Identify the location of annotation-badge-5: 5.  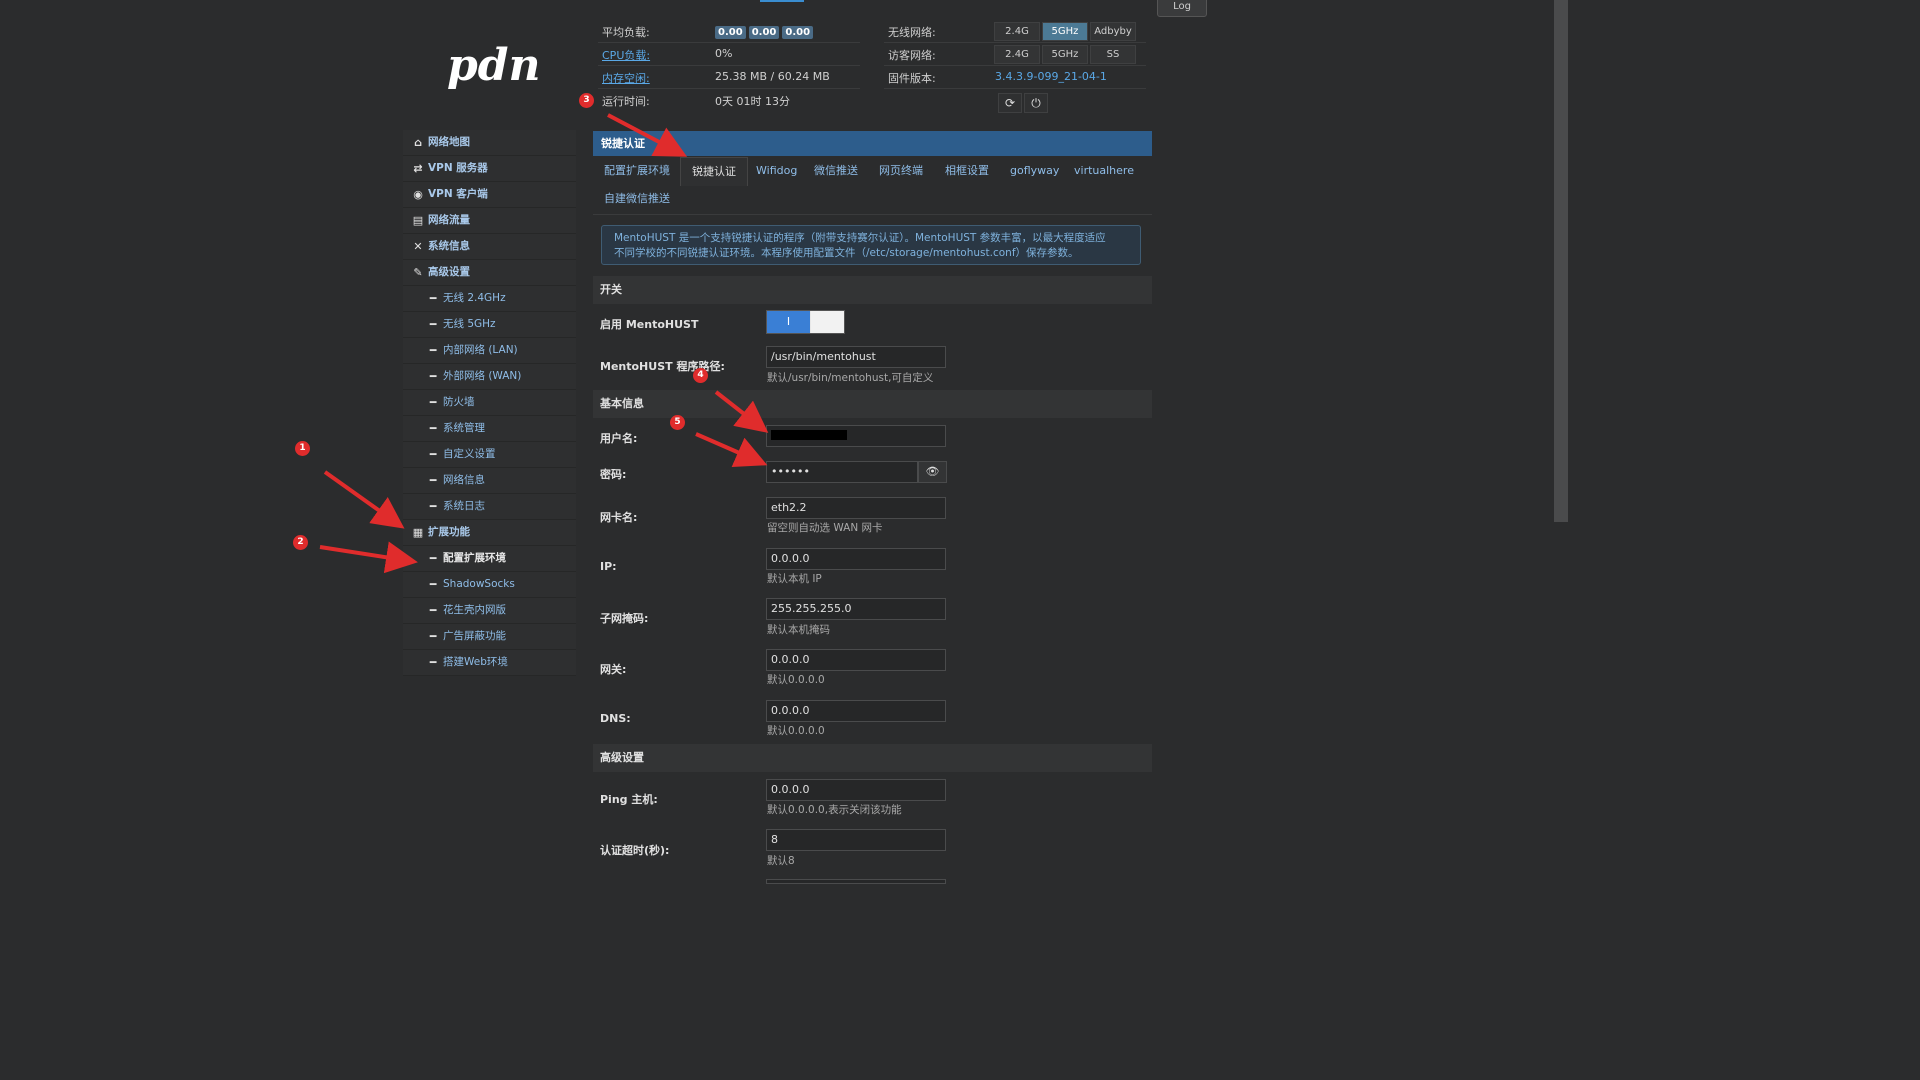
(677, 422).